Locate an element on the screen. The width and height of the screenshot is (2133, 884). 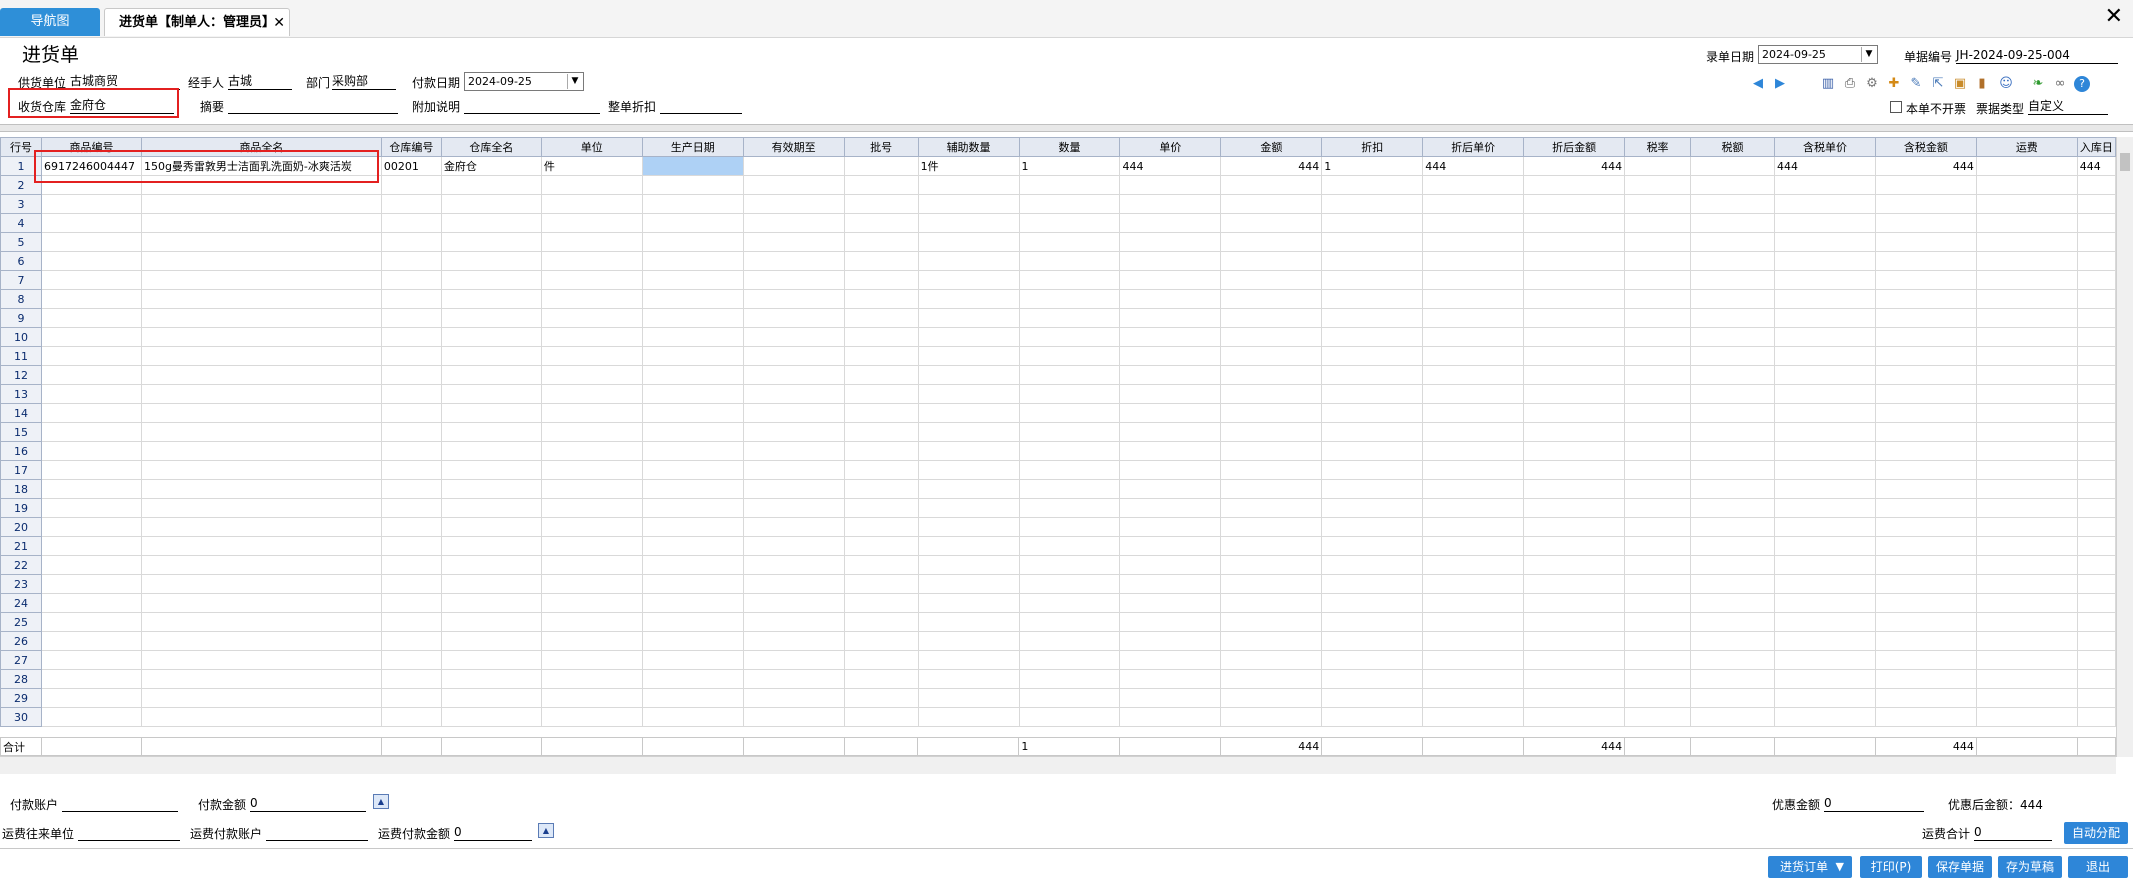
department-field: 采购部 is located at coordinates (364, 82).